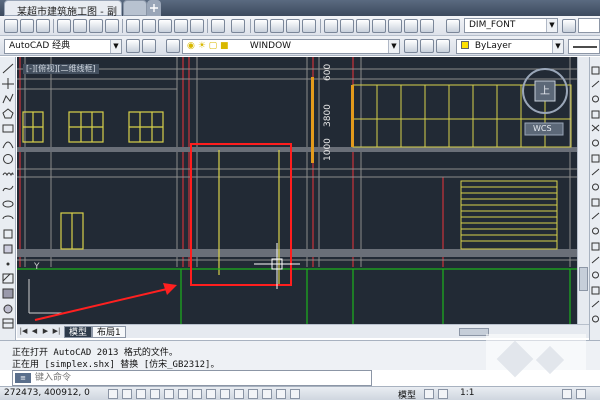 This screenshot has width=600, height=400. Describe the element at coordinates (8, 113) in the screenshot. I see `polygon-icon` at that location.